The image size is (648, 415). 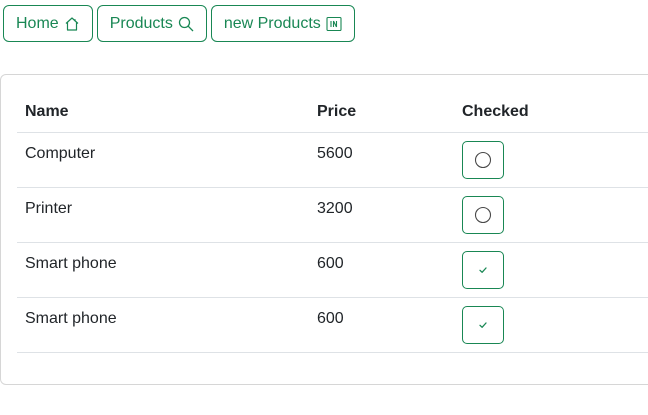 I want to click on header-name: Name, so click(x=163, y=112).